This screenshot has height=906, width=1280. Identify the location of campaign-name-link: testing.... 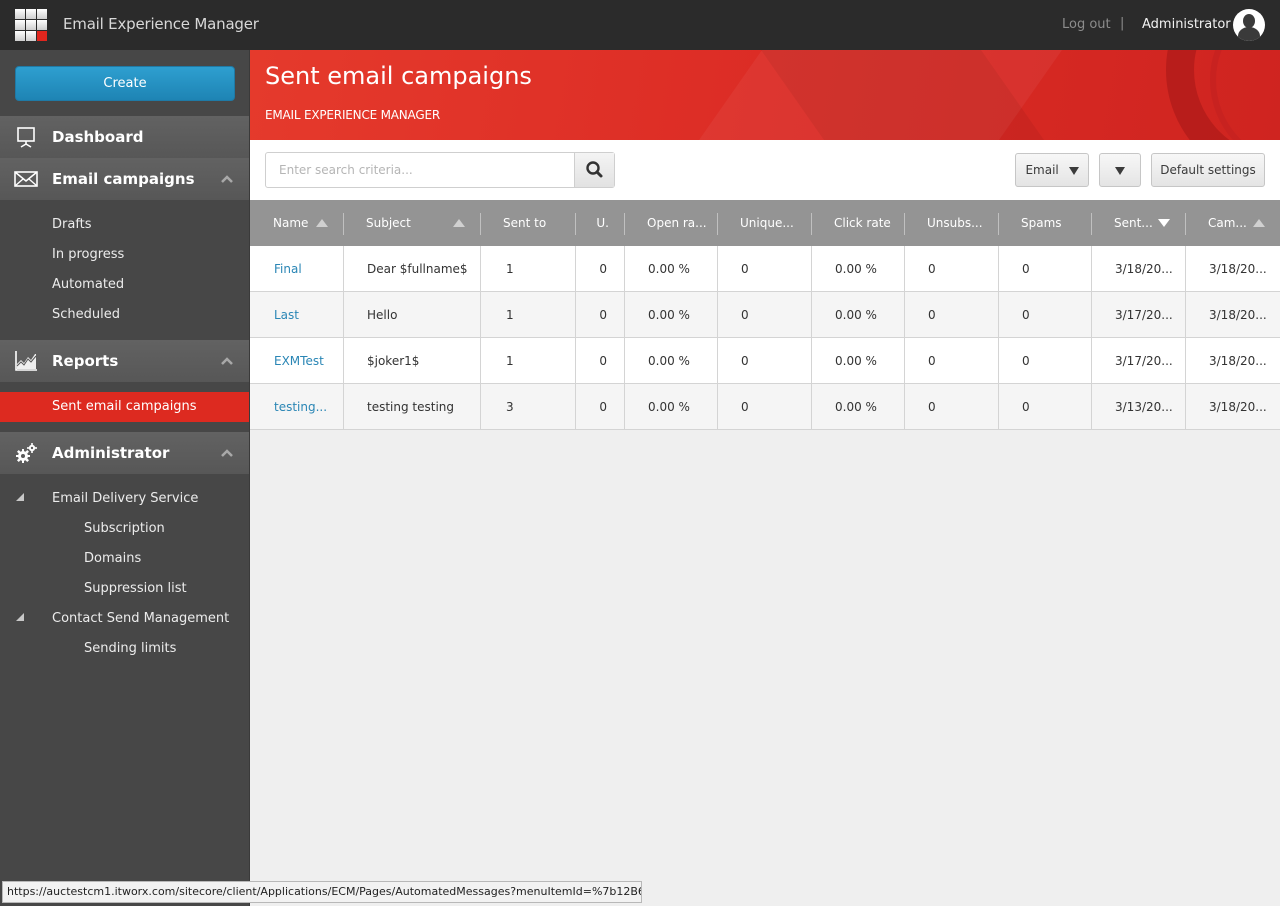
(300, 407).